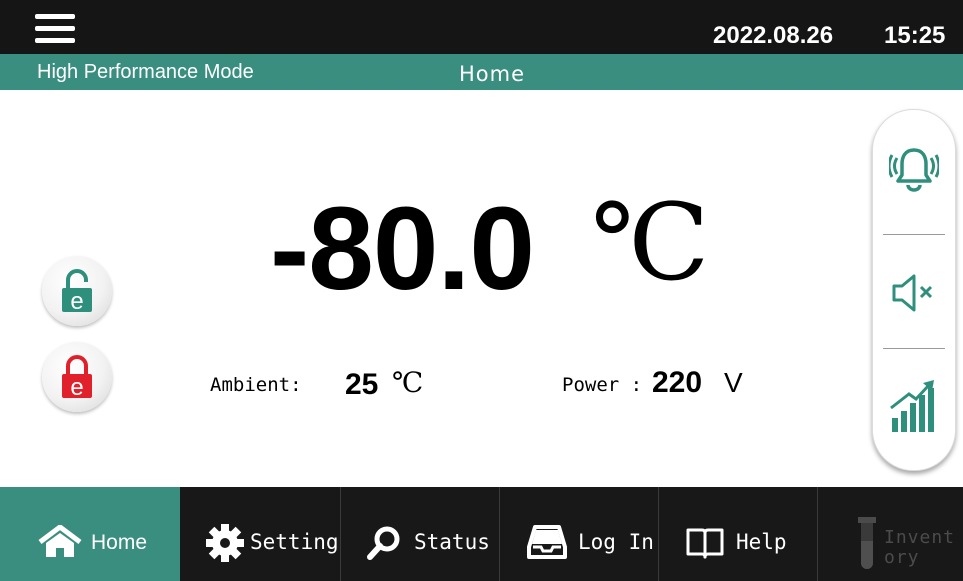 The width and height of the screenshot is (963, 581). Describe the element at coordinates (492, 74) in the screenshot. I see `page-title: Home` at that location.